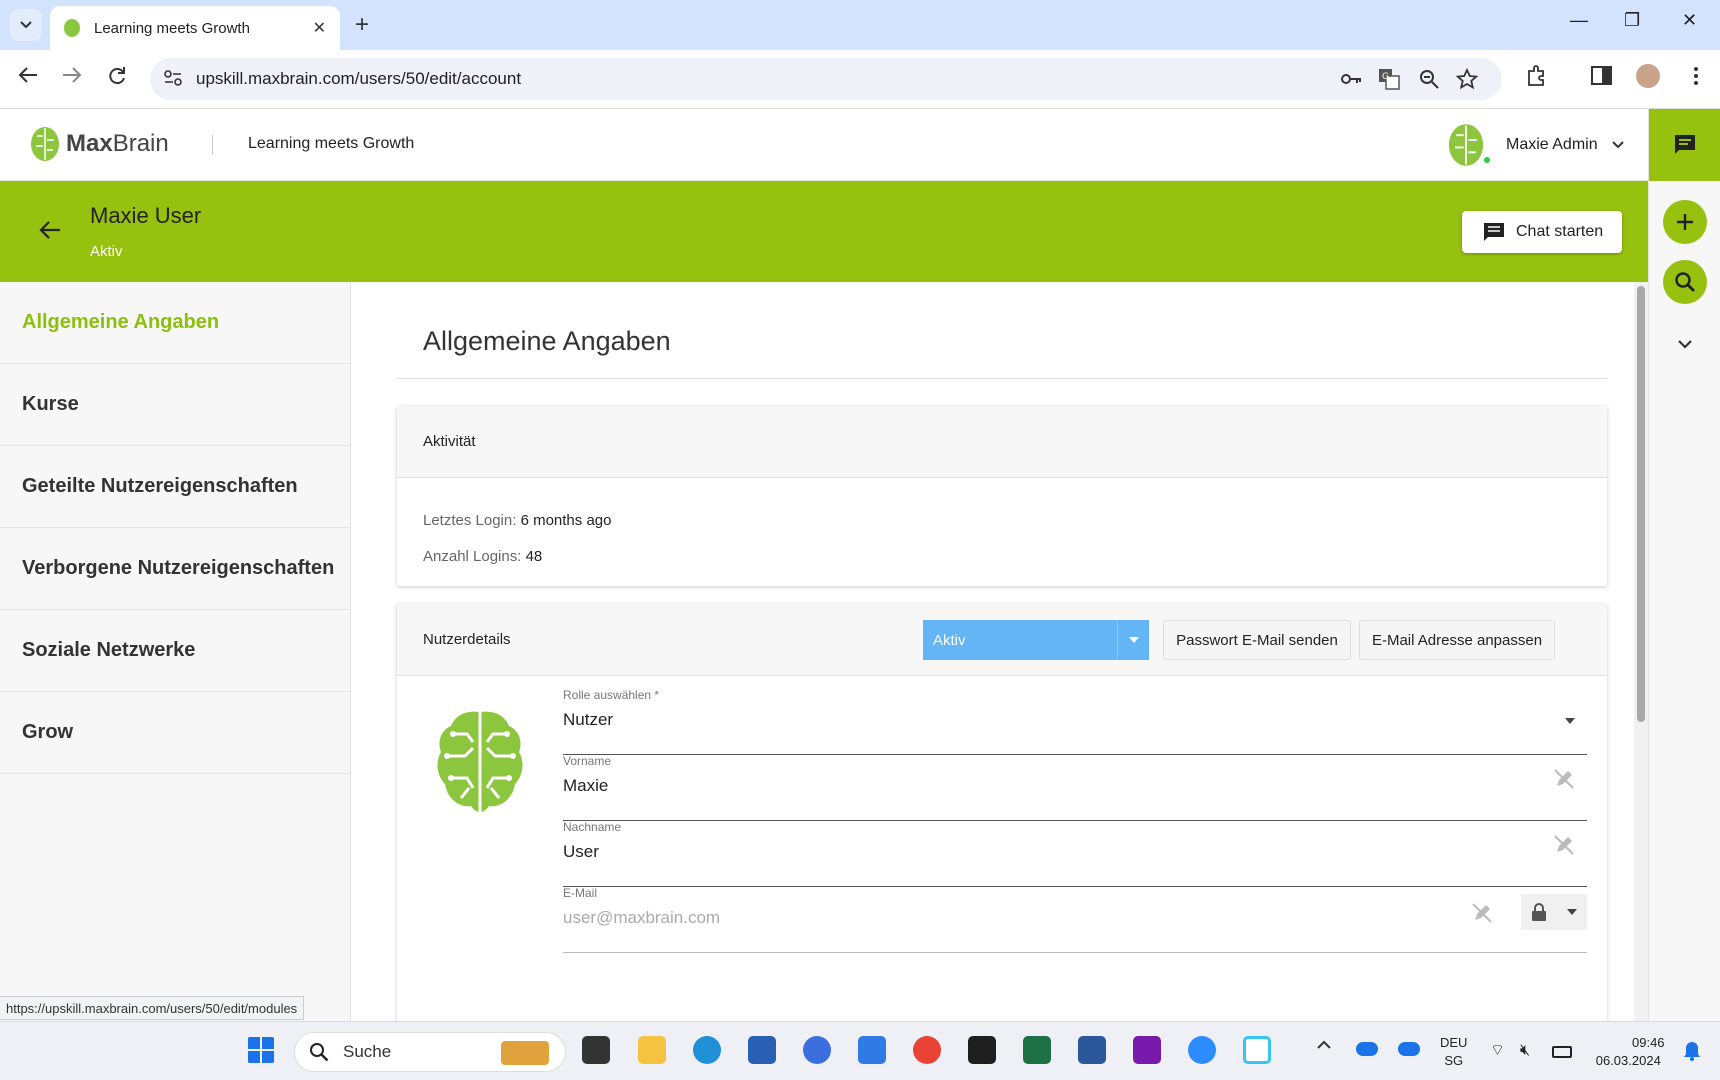 The image size is (1720, 1080). Describe the element at coordinates (175, 651) in the screenshot. I see `sidebar-item-soziale-netzwerke: Soziale Netzwerke` at that location.